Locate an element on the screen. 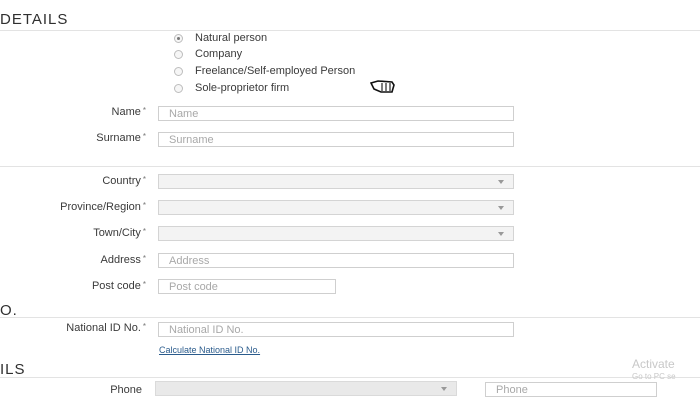  address-input is located at coordinates (336, 260).